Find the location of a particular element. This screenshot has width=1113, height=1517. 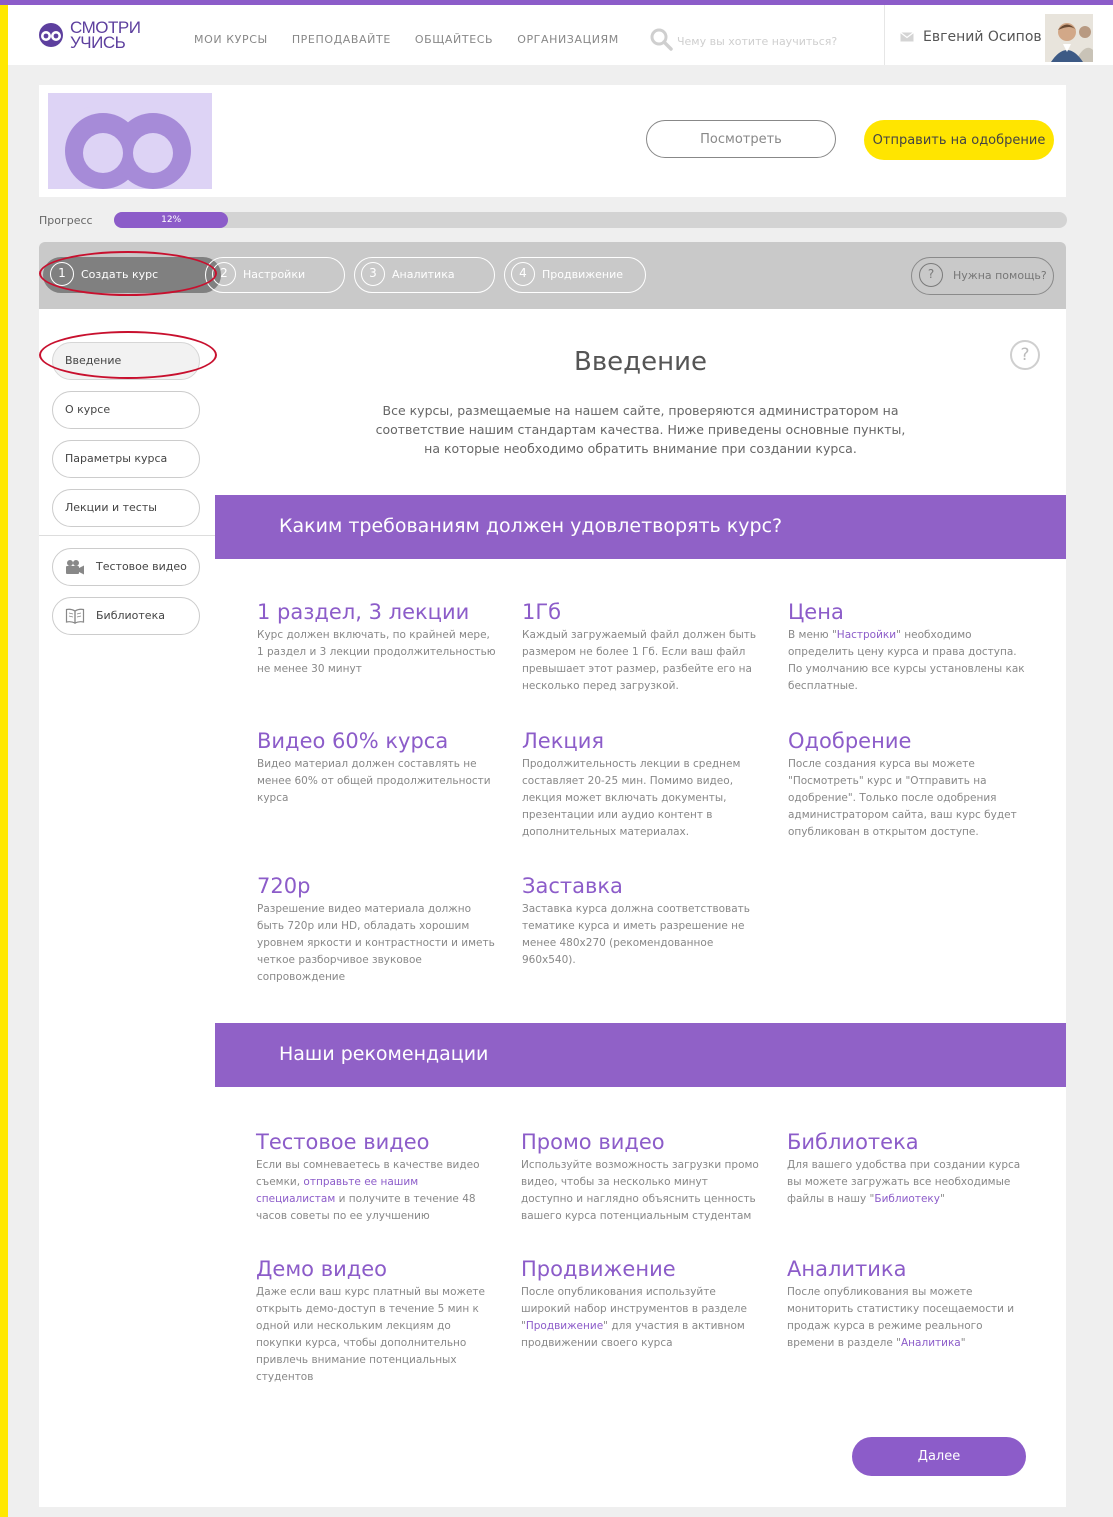

library-link: Библиотеку is located at coordinates (907, 1199).